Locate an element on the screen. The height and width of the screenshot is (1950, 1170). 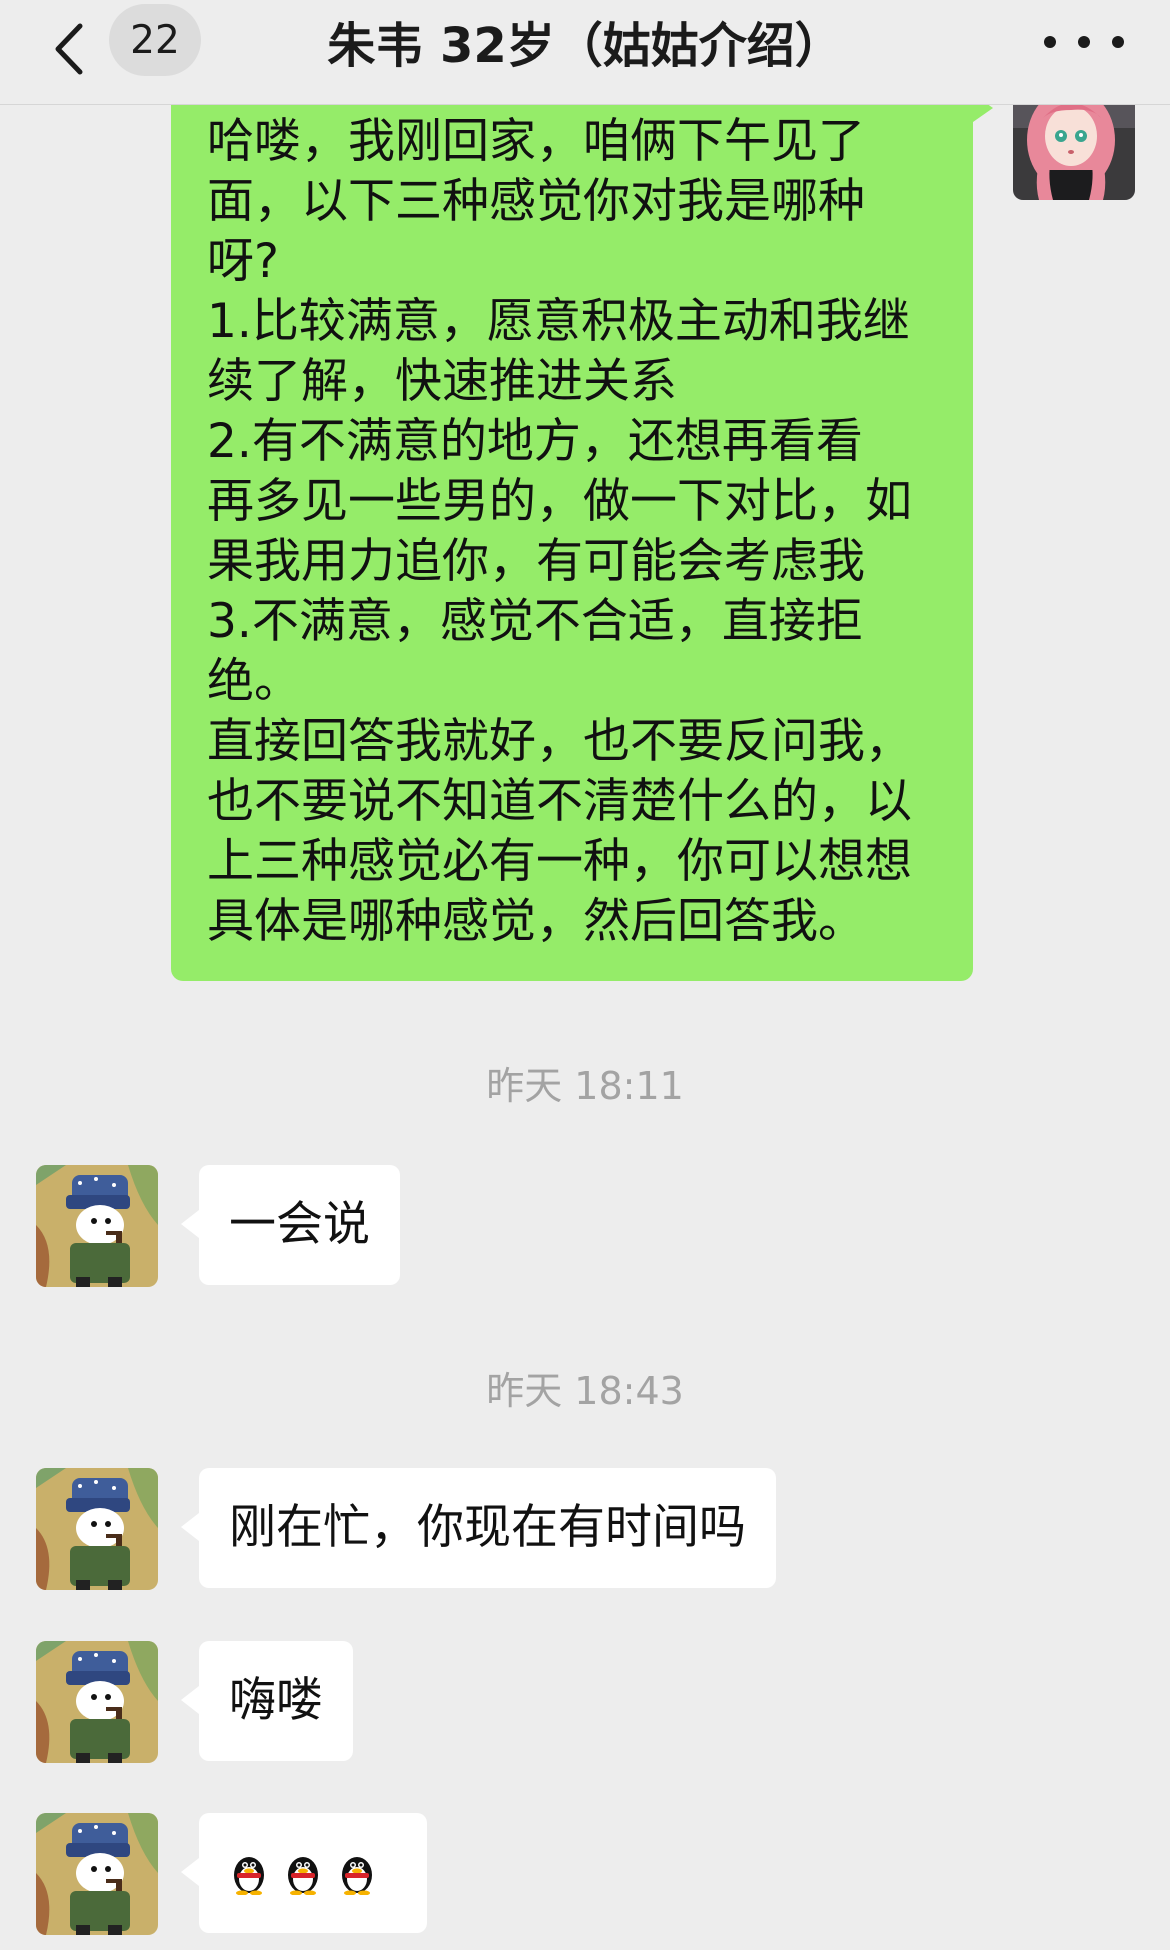
message-line: 呀? is located at coordinates (243, 261).